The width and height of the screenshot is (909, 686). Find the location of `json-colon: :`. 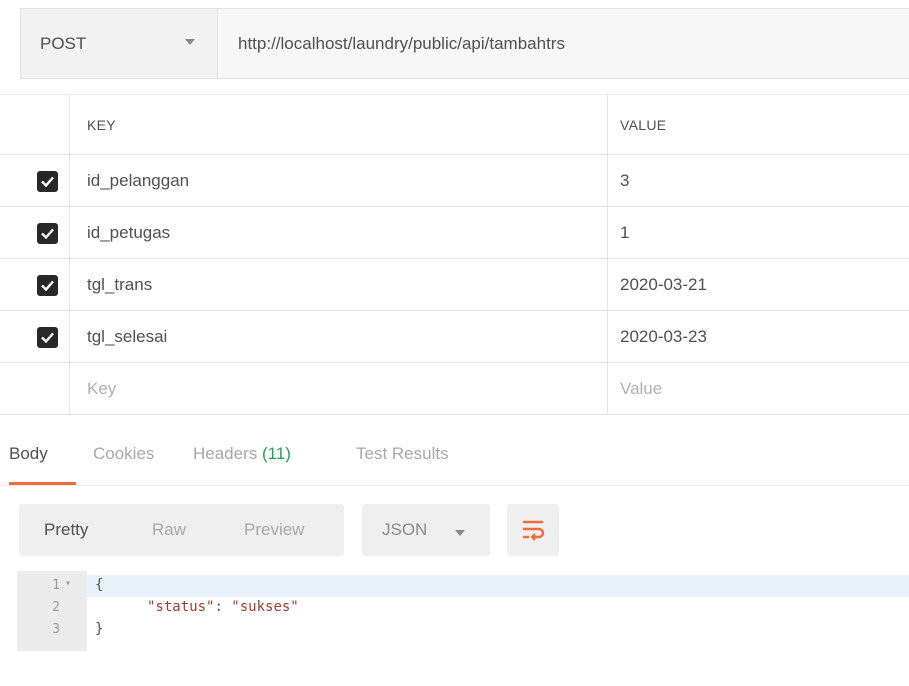

json-colon: : is located at coordinates (223, 607).